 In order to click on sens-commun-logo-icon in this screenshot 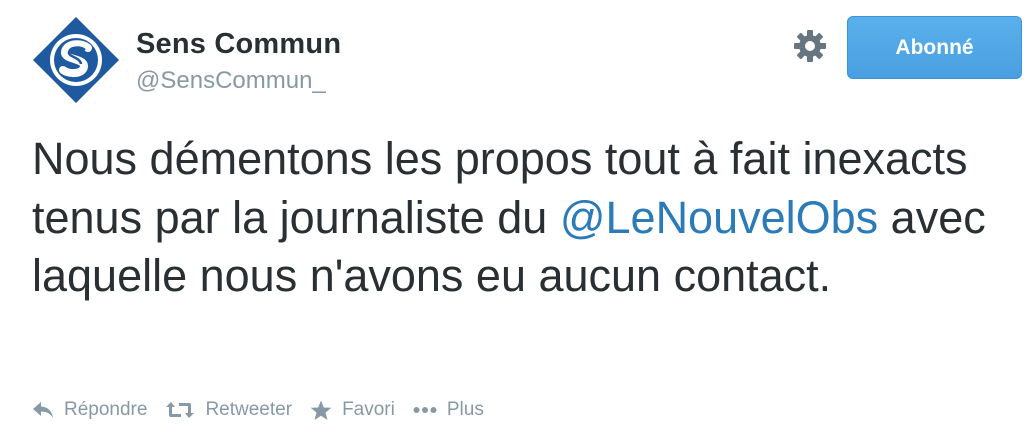, I will do `click(76, 60)`.